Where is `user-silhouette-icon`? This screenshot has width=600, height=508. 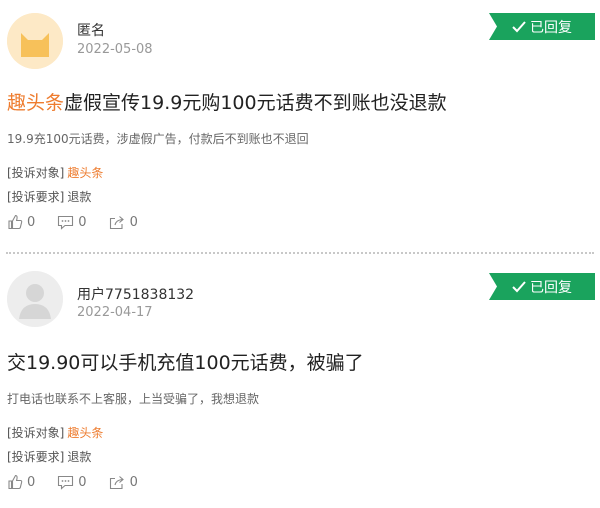 user-silhouette-icon is located at coordinates (35, 299).